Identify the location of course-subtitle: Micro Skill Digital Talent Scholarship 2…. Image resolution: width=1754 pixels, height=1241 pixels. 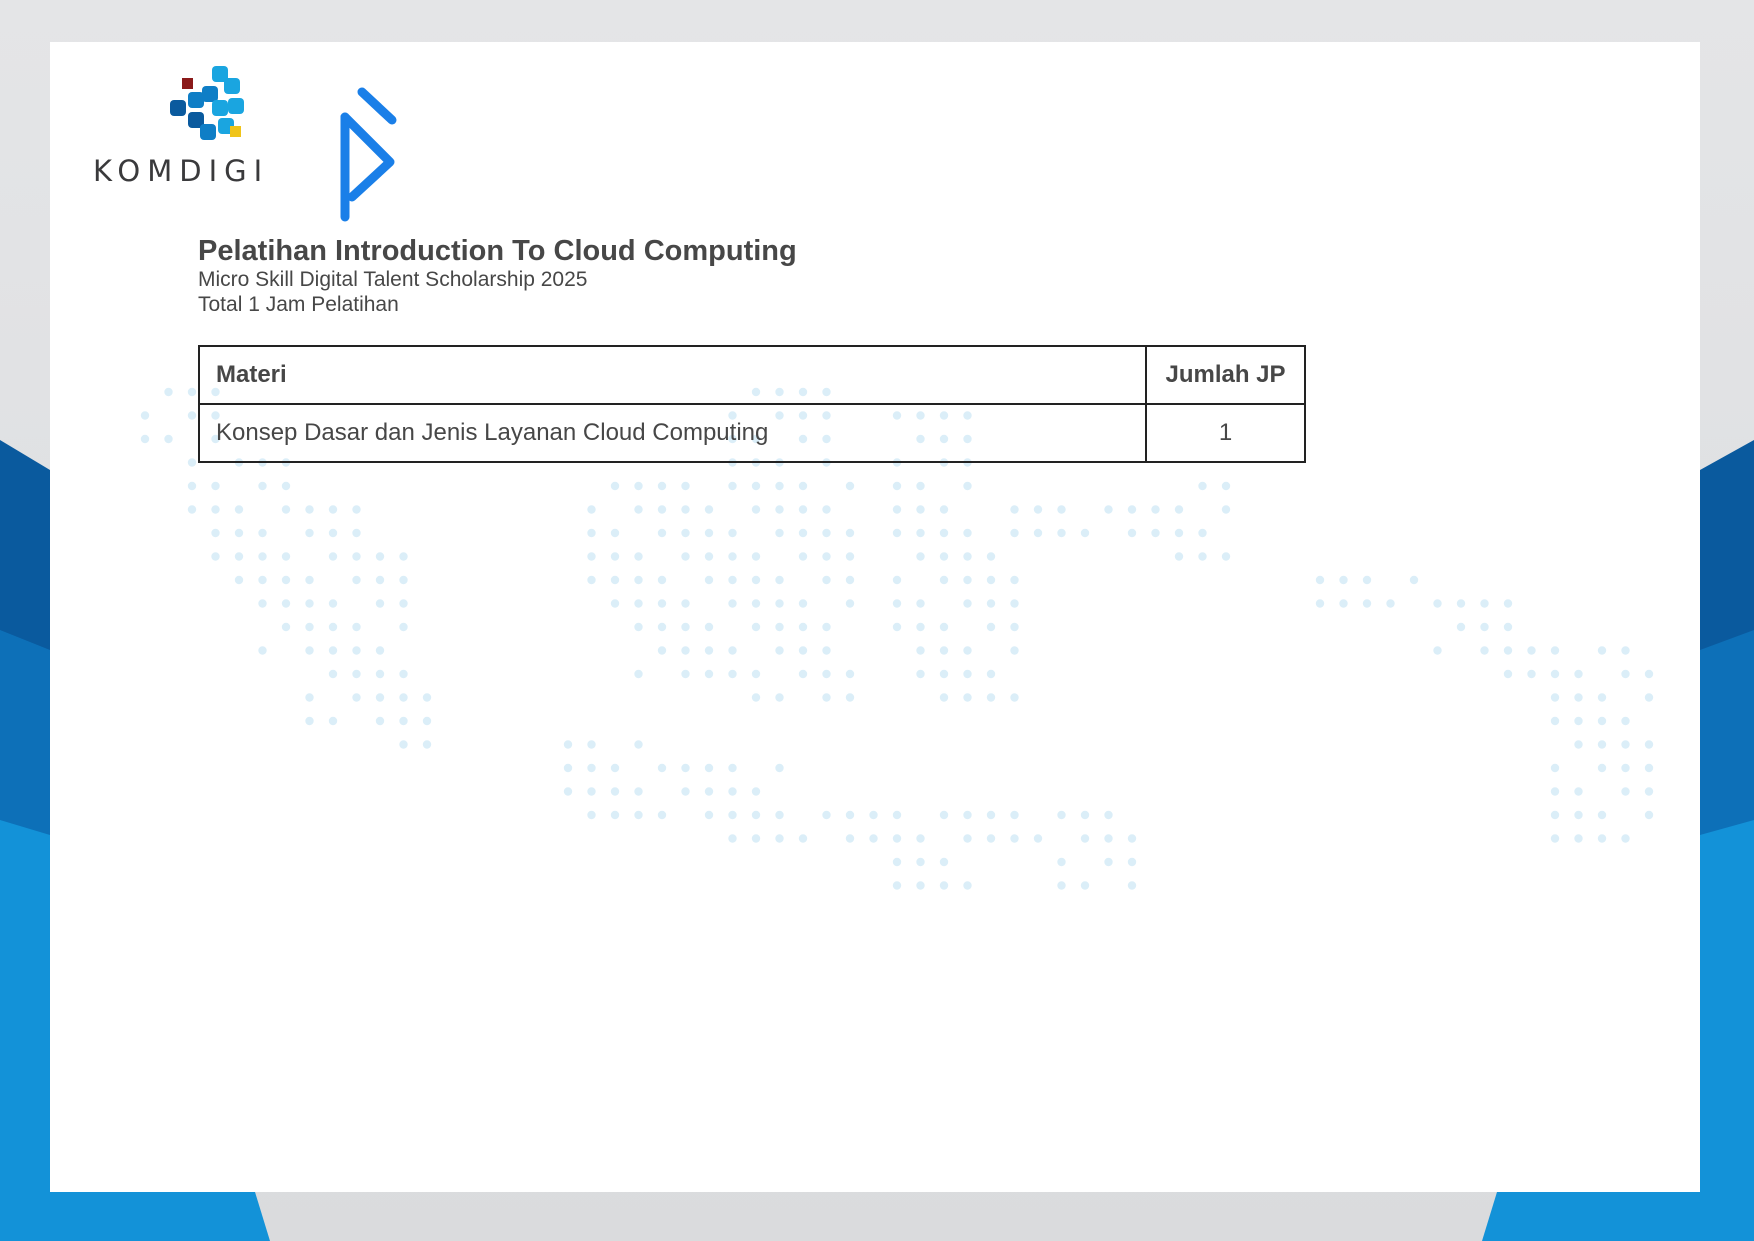
(393, 279).